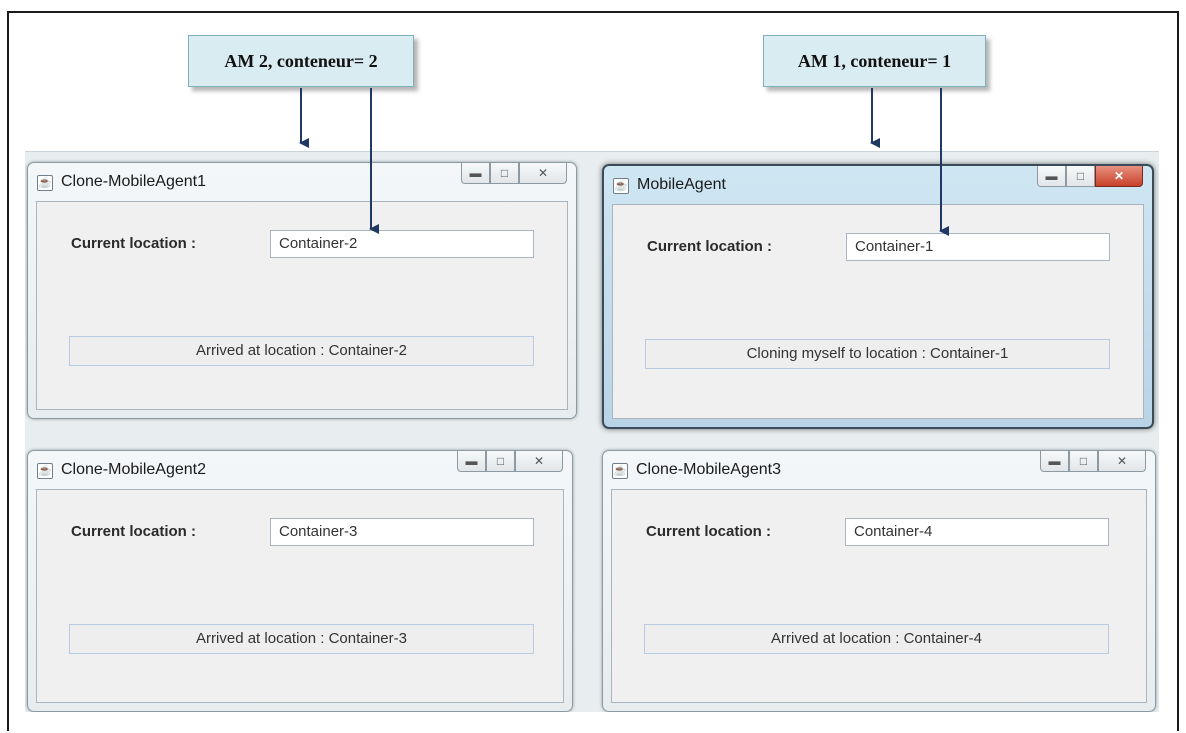  What do you see at coordinates (978, 247) in the screenshot?
I see `current-location-field: Container-1` at bounding box center [978, 247].